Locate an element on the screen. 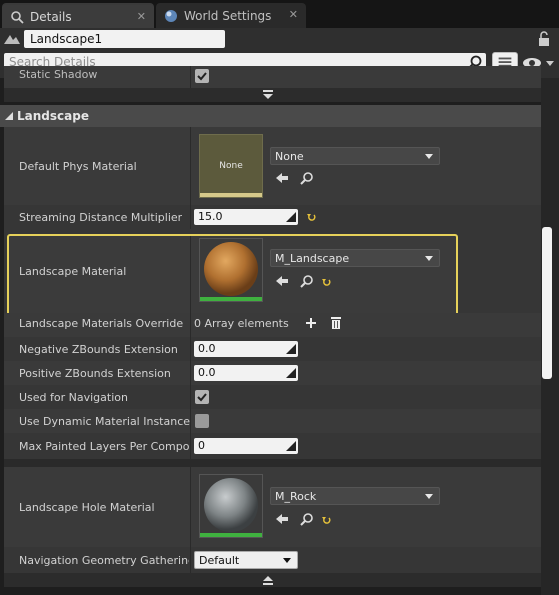 The width and height of the screenshot is (559, 595). lock-icon is located at coordinates (544, 39).